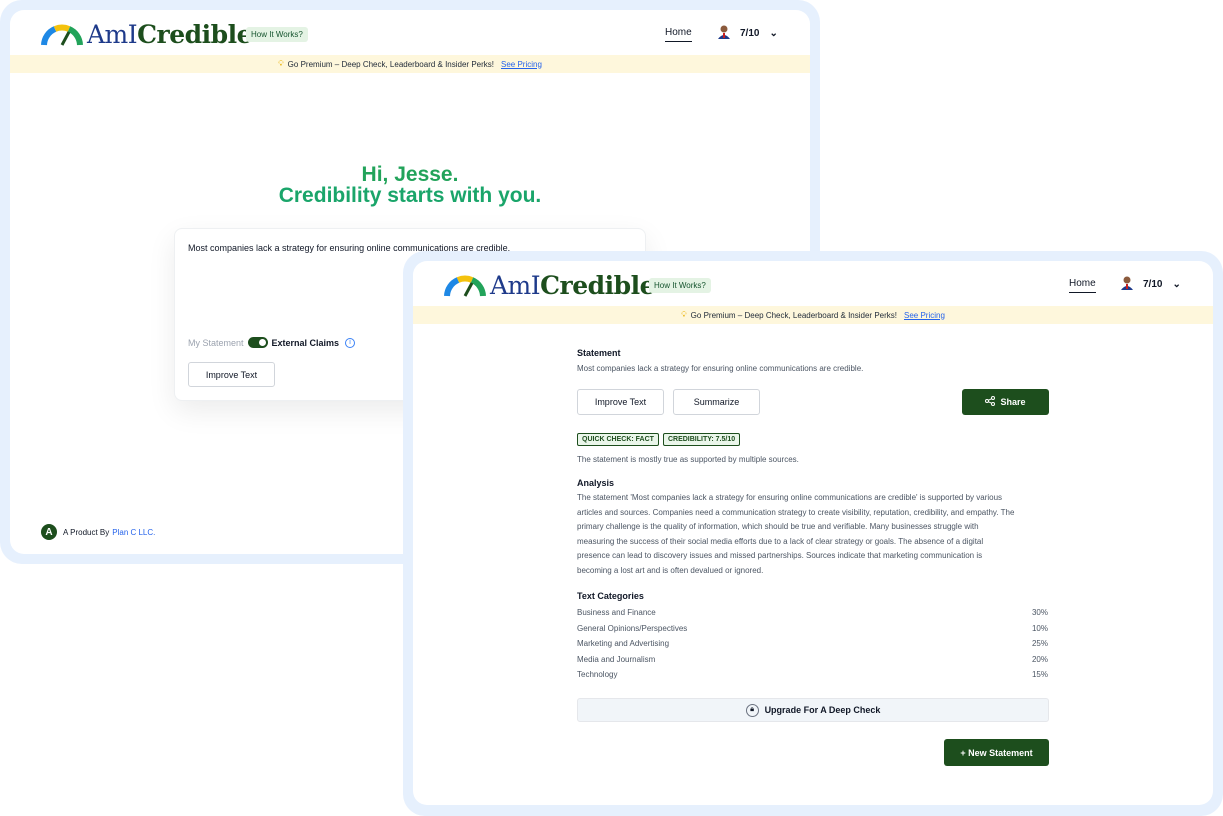  What do you see at coordinates (350, 342) in the screenshot?
I see `info-icon: i` at bounding box center [350, 342].